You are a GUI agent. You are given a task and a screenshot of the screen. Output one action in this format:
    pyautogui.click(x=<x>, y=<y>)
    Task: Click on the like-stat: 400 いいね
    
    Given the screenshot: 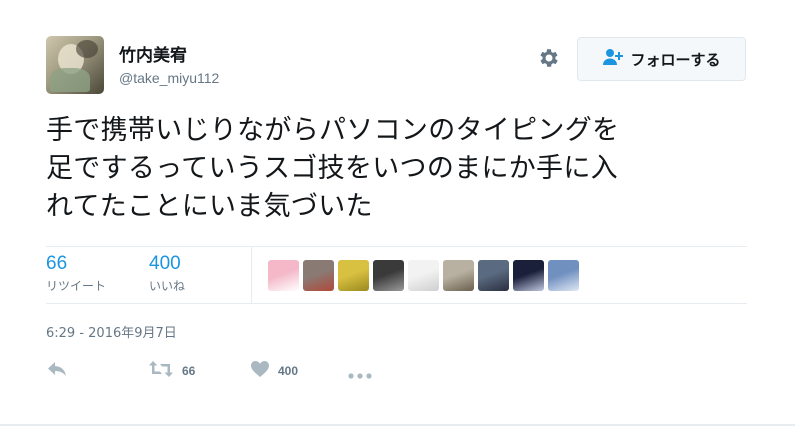 What is the action you would take?
    pyautogui.click(x=167, y=274)
    